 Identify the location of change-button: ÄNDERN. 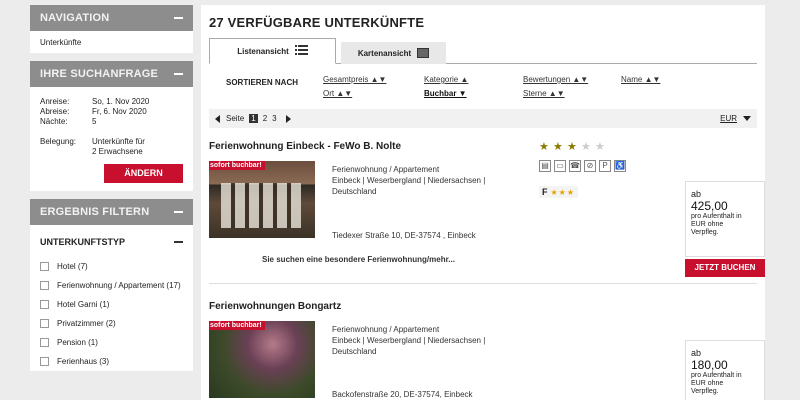
(143, 173).